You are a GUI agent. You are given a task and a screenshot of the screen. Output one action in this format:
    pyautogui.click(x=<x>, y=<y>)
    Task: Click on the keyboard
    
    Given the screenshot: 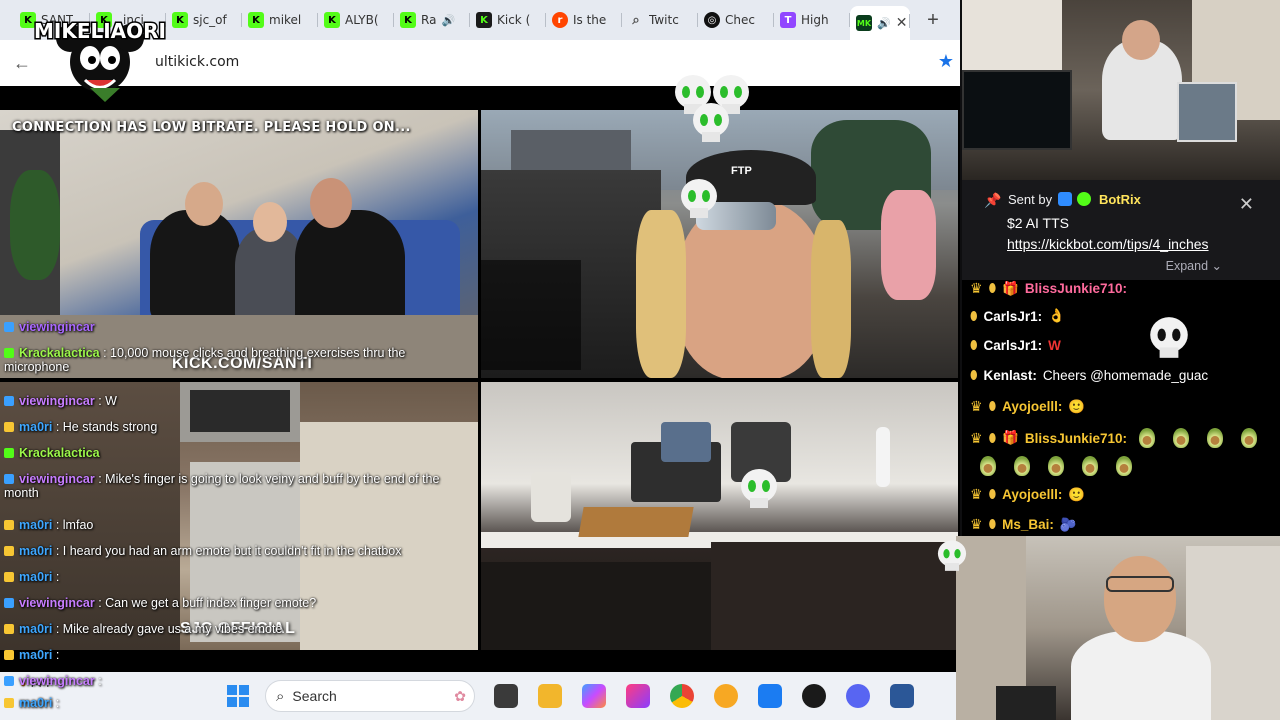 What is the action you would take?
    pyautogui.click(x=1026, y=703)
    